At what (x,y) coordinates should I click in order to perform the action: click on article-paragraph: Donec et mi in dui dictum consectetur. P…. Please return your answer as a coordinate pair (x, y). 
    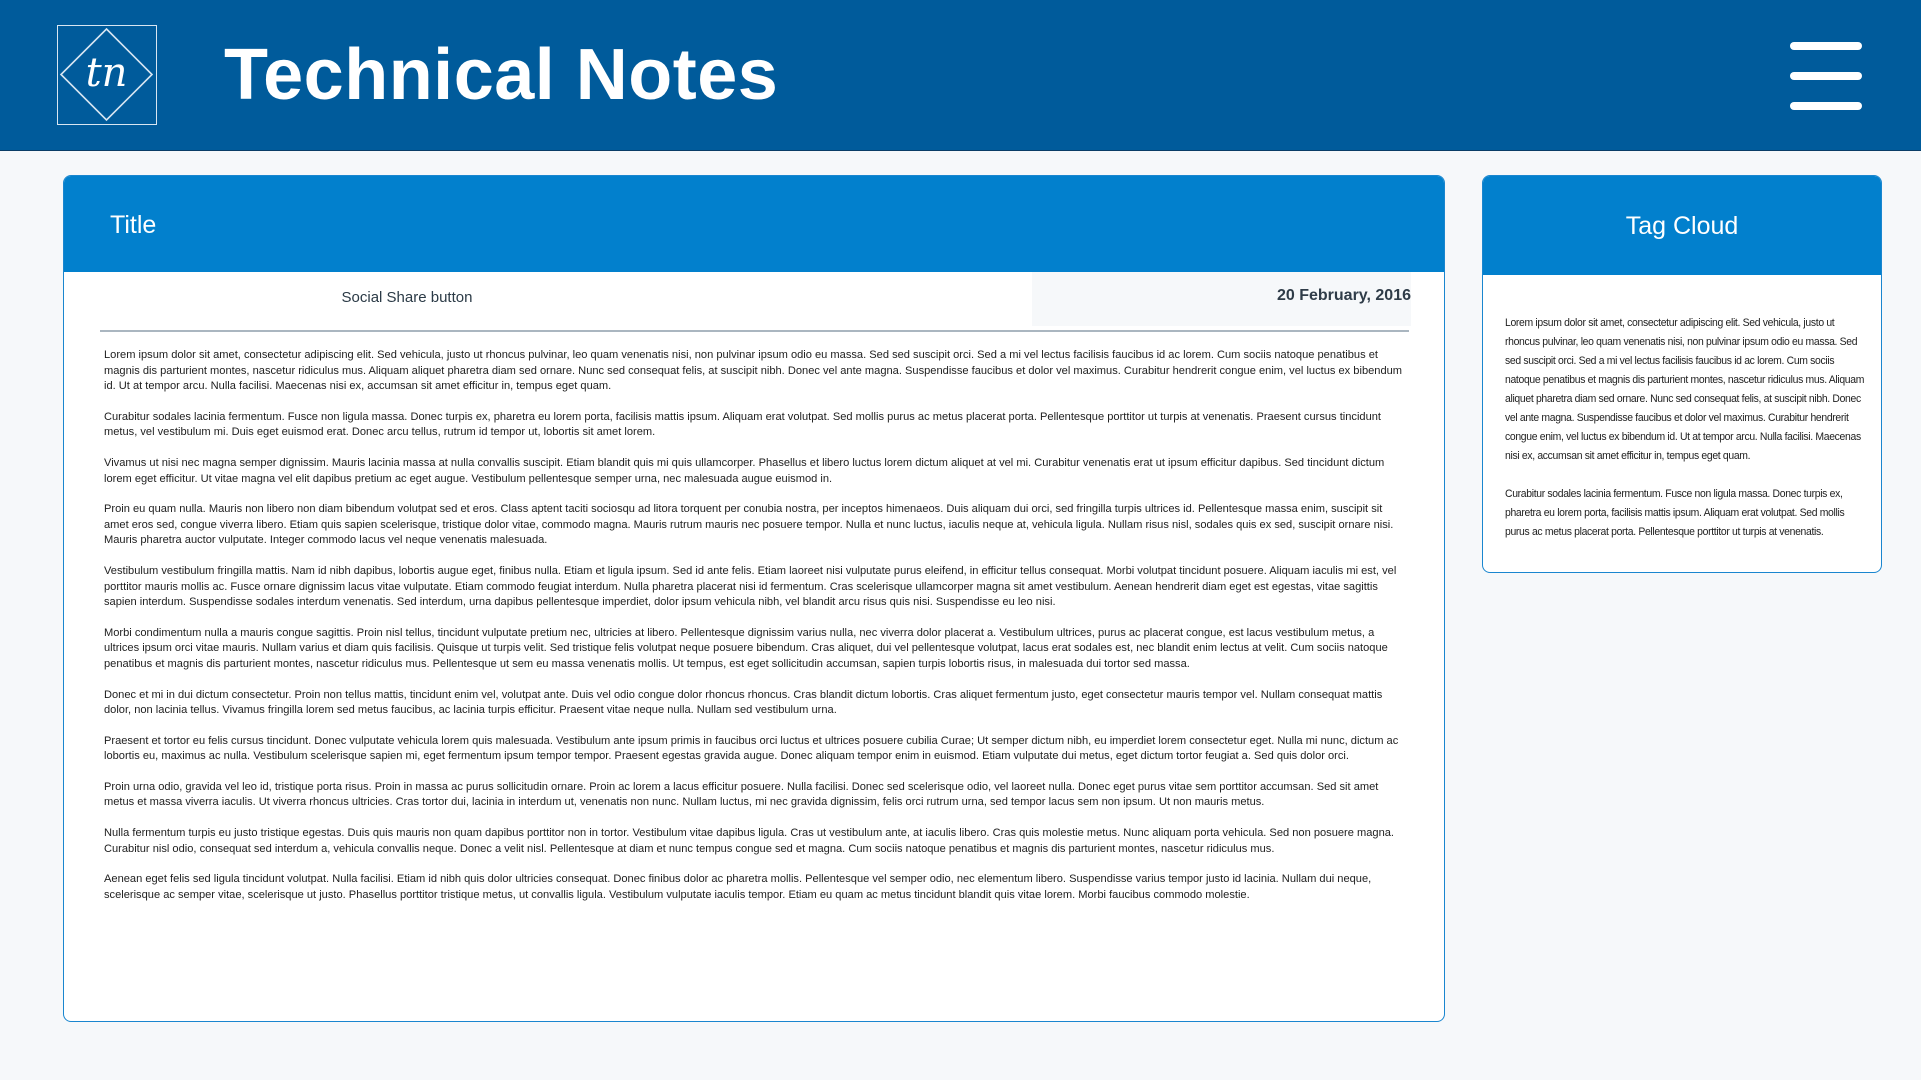
    Looking at the image, I should click on (743, 702).